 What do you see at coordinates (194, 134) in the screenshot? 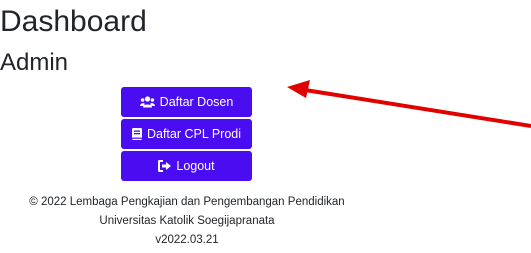
I see `daftar-cpl-prodi-label: Daftar CPL Prodi` at bounding box center [194, 134].